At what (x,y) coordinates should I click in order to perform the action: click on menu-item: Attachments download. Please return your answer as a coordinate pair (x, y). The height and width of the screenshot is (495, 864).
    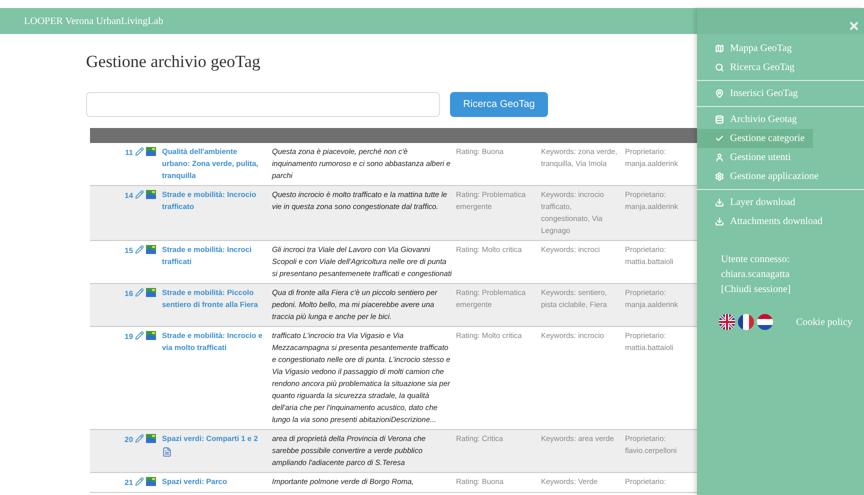
    Looking at the image, I should click on (763, 221).